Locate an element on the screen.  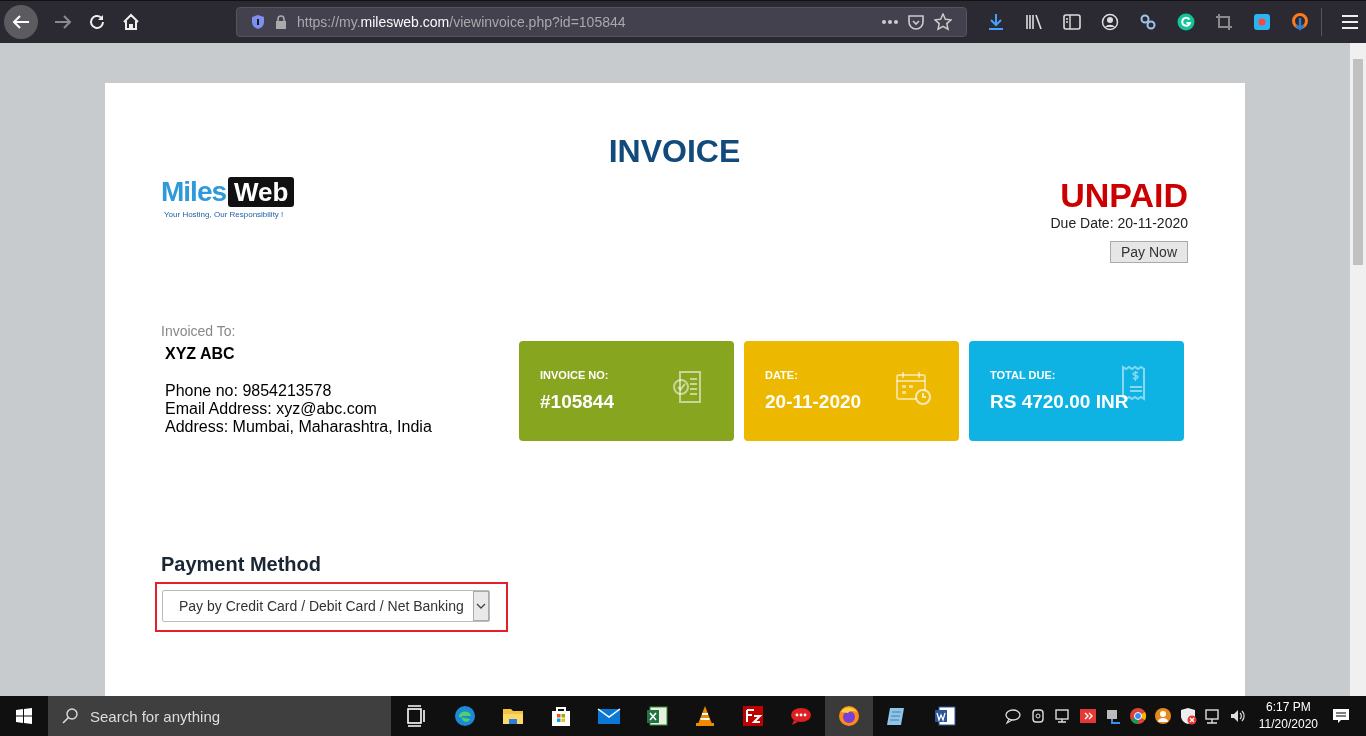
star-icon is located at coordinates (943, 22).